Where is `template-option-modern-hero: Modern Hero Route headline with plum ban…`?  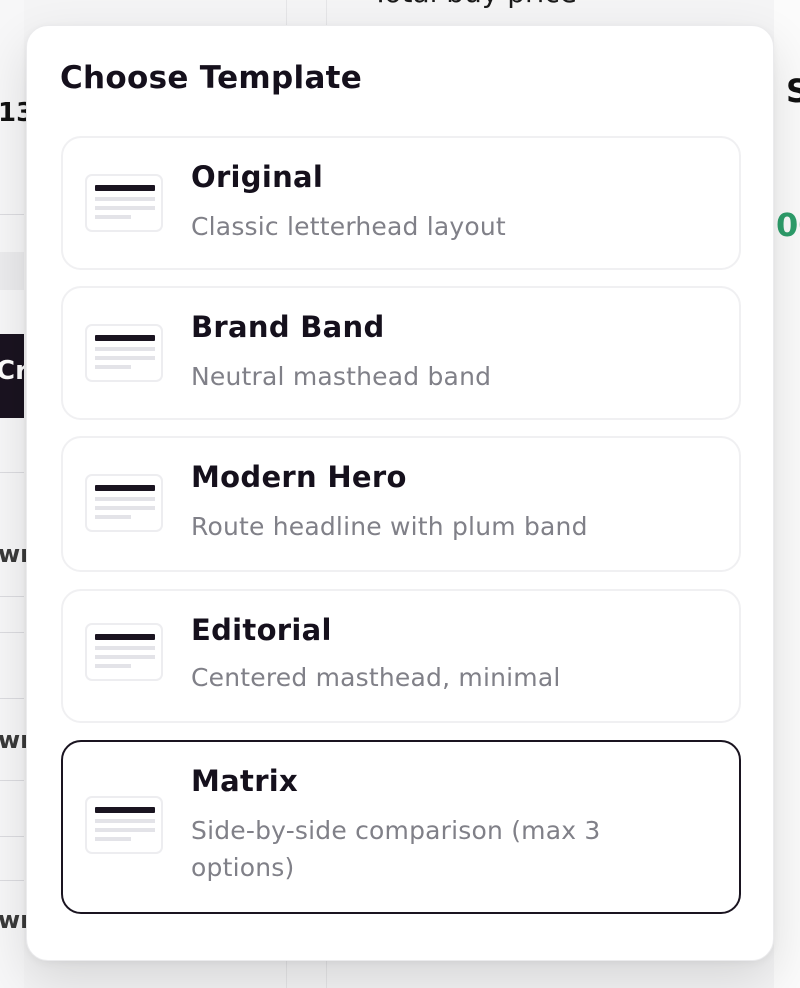 template-option-modern-hero: Modern Hero Route headline with plum ban… is located at coordinates (401, 504).